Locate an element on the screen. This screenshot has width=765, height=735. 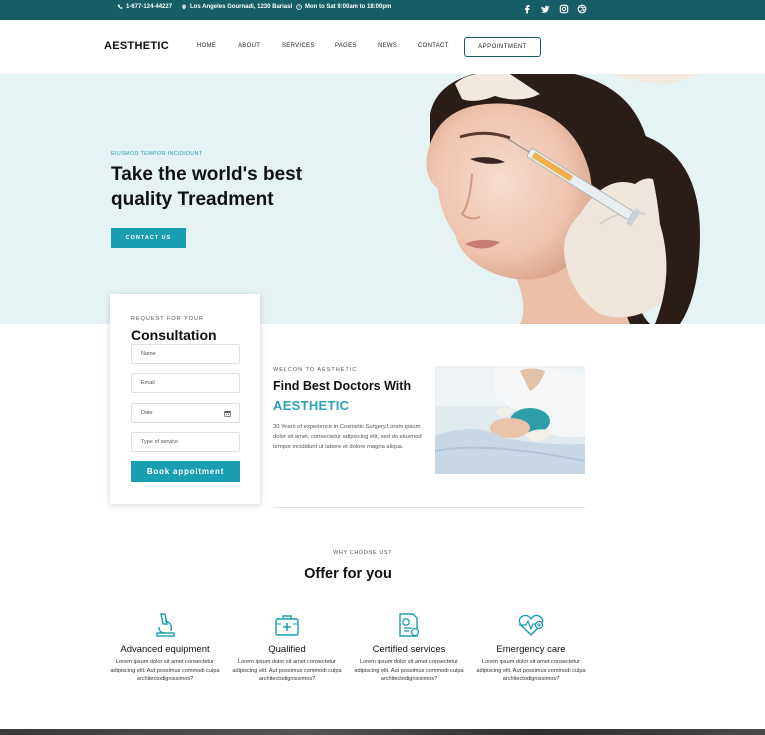
medical-kit-icon is located at coordinates (287, 625).